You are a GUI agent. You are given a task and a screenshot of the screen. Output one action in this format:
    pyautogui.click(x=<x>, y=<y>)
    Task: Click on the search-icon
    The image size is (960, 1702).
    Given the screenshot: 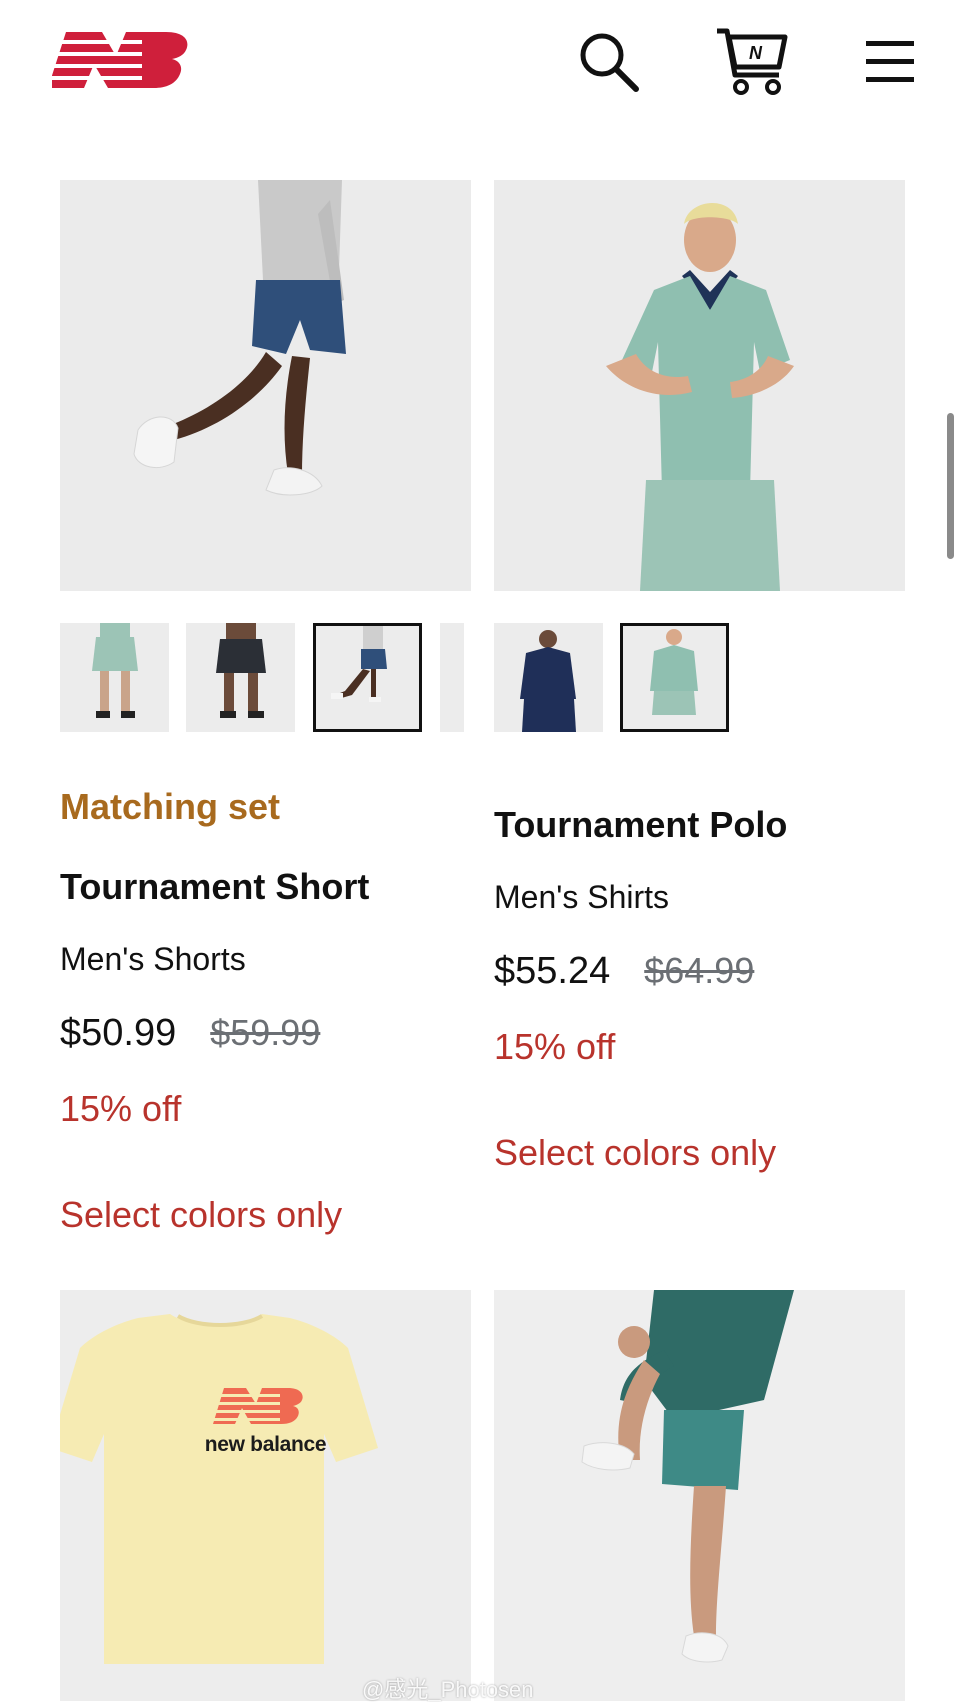 What is the action you would take?
    pyautogui.click(x=609, y=62)
    